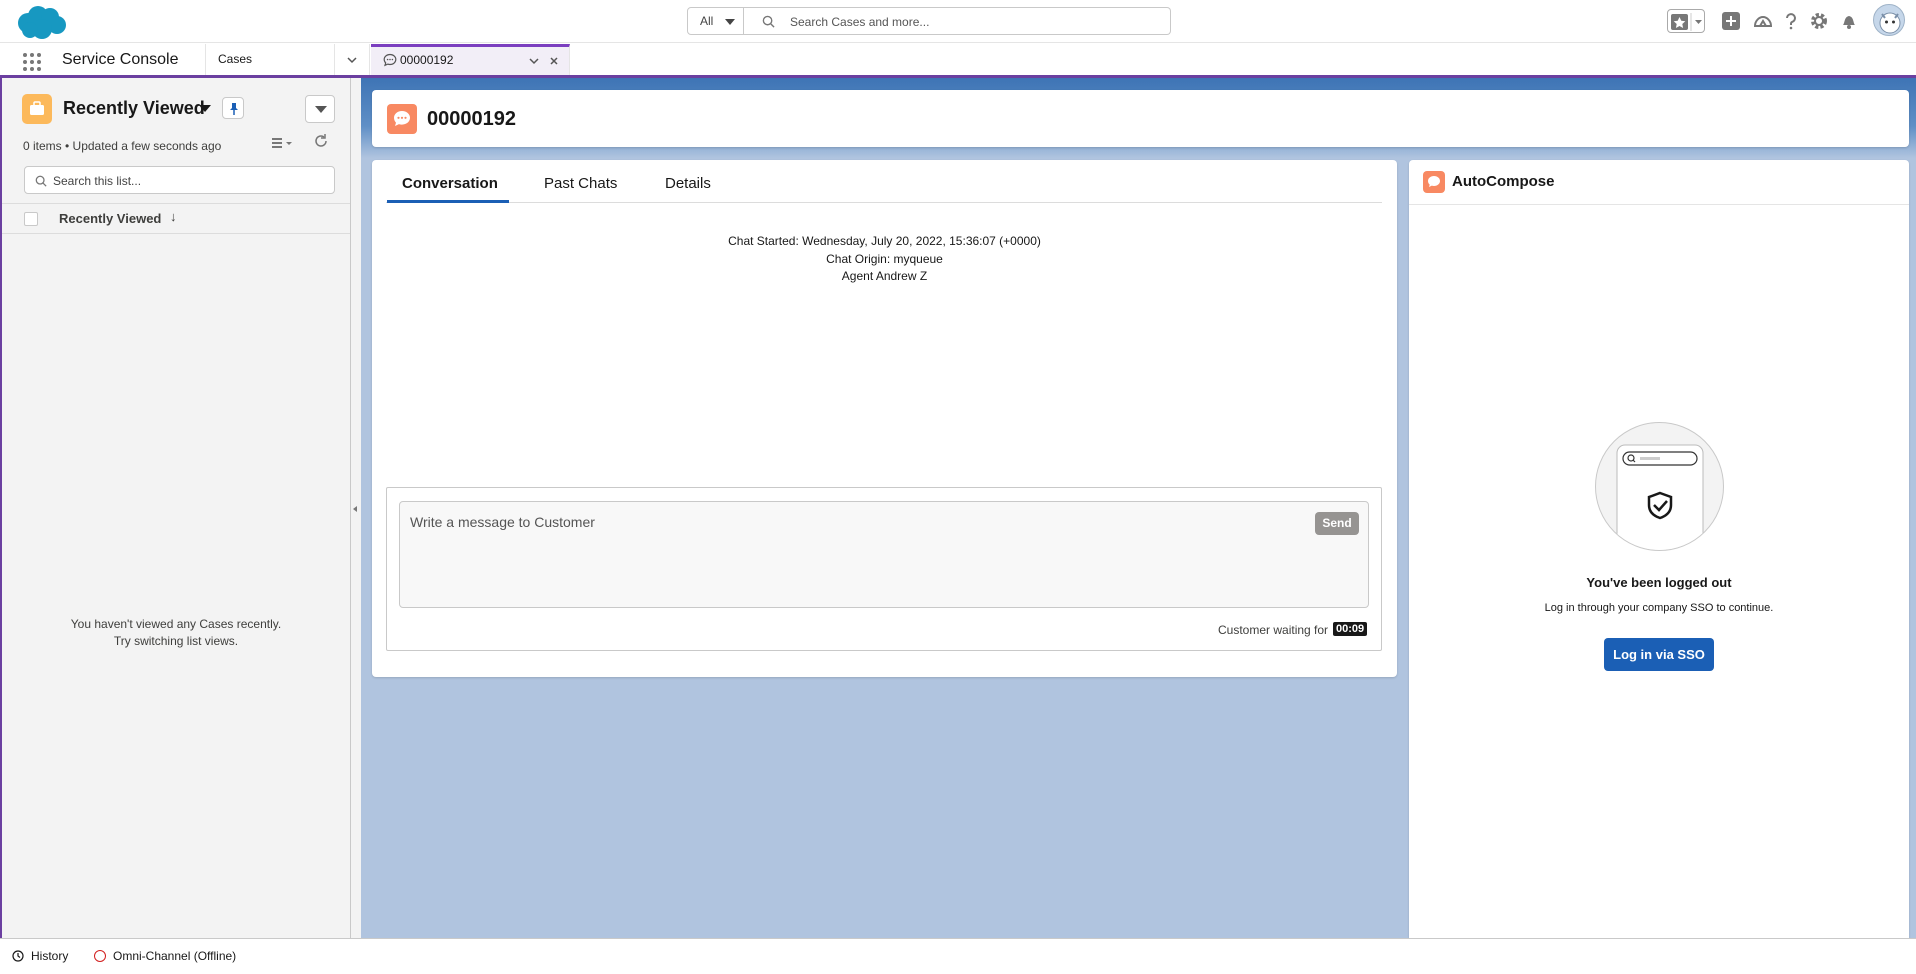 Image resolution: width=1916 pixels, height=974 pixels. Describe the element at coordinates (100, 956) in the screenshot. I see `omni-status-icon` at that location.